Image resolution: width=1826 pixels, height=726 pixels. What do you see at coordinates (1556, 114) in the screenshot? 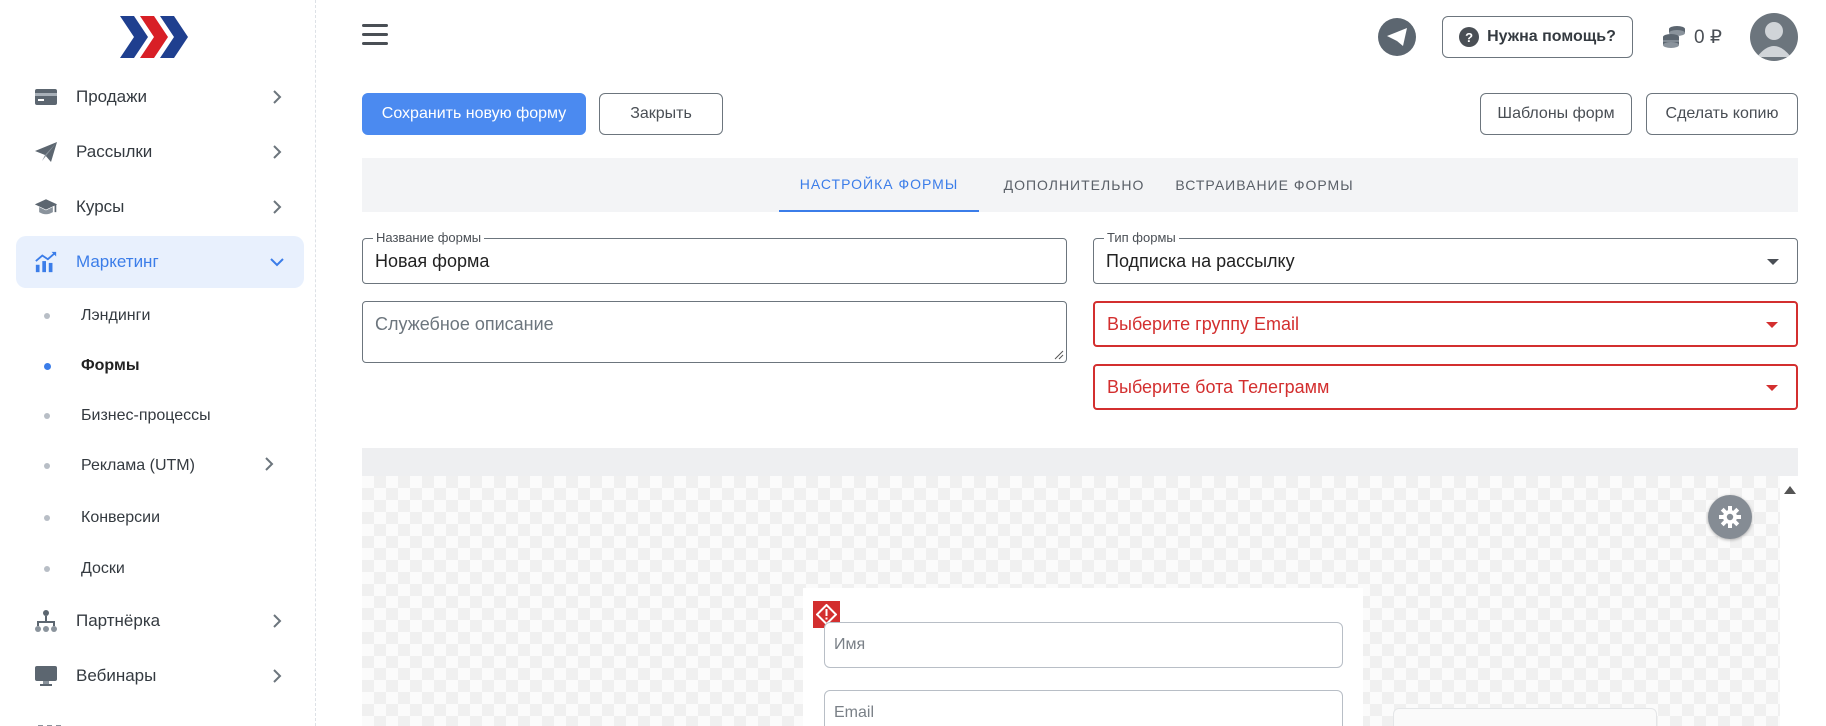
I see `form-templates-button: Шаблоны форм` at bounding box center [1556, 114].